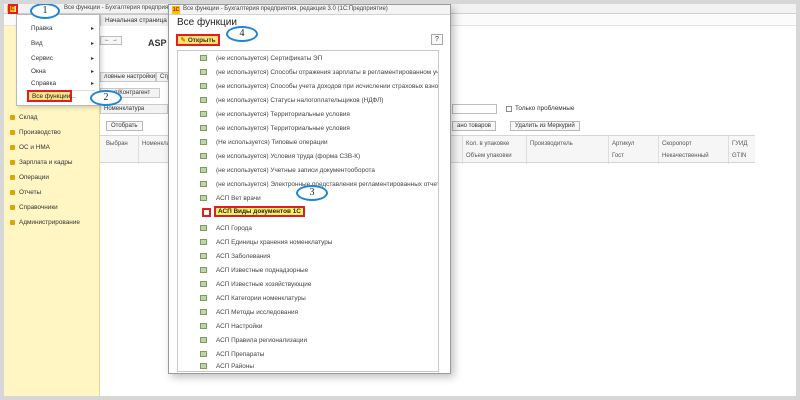 Image resolution: width=800 pixels, height=400 pixels. Describe the element at coordinates (243, 256) in the screenshot. I see `list-item: АСП Заболевания` at that location.